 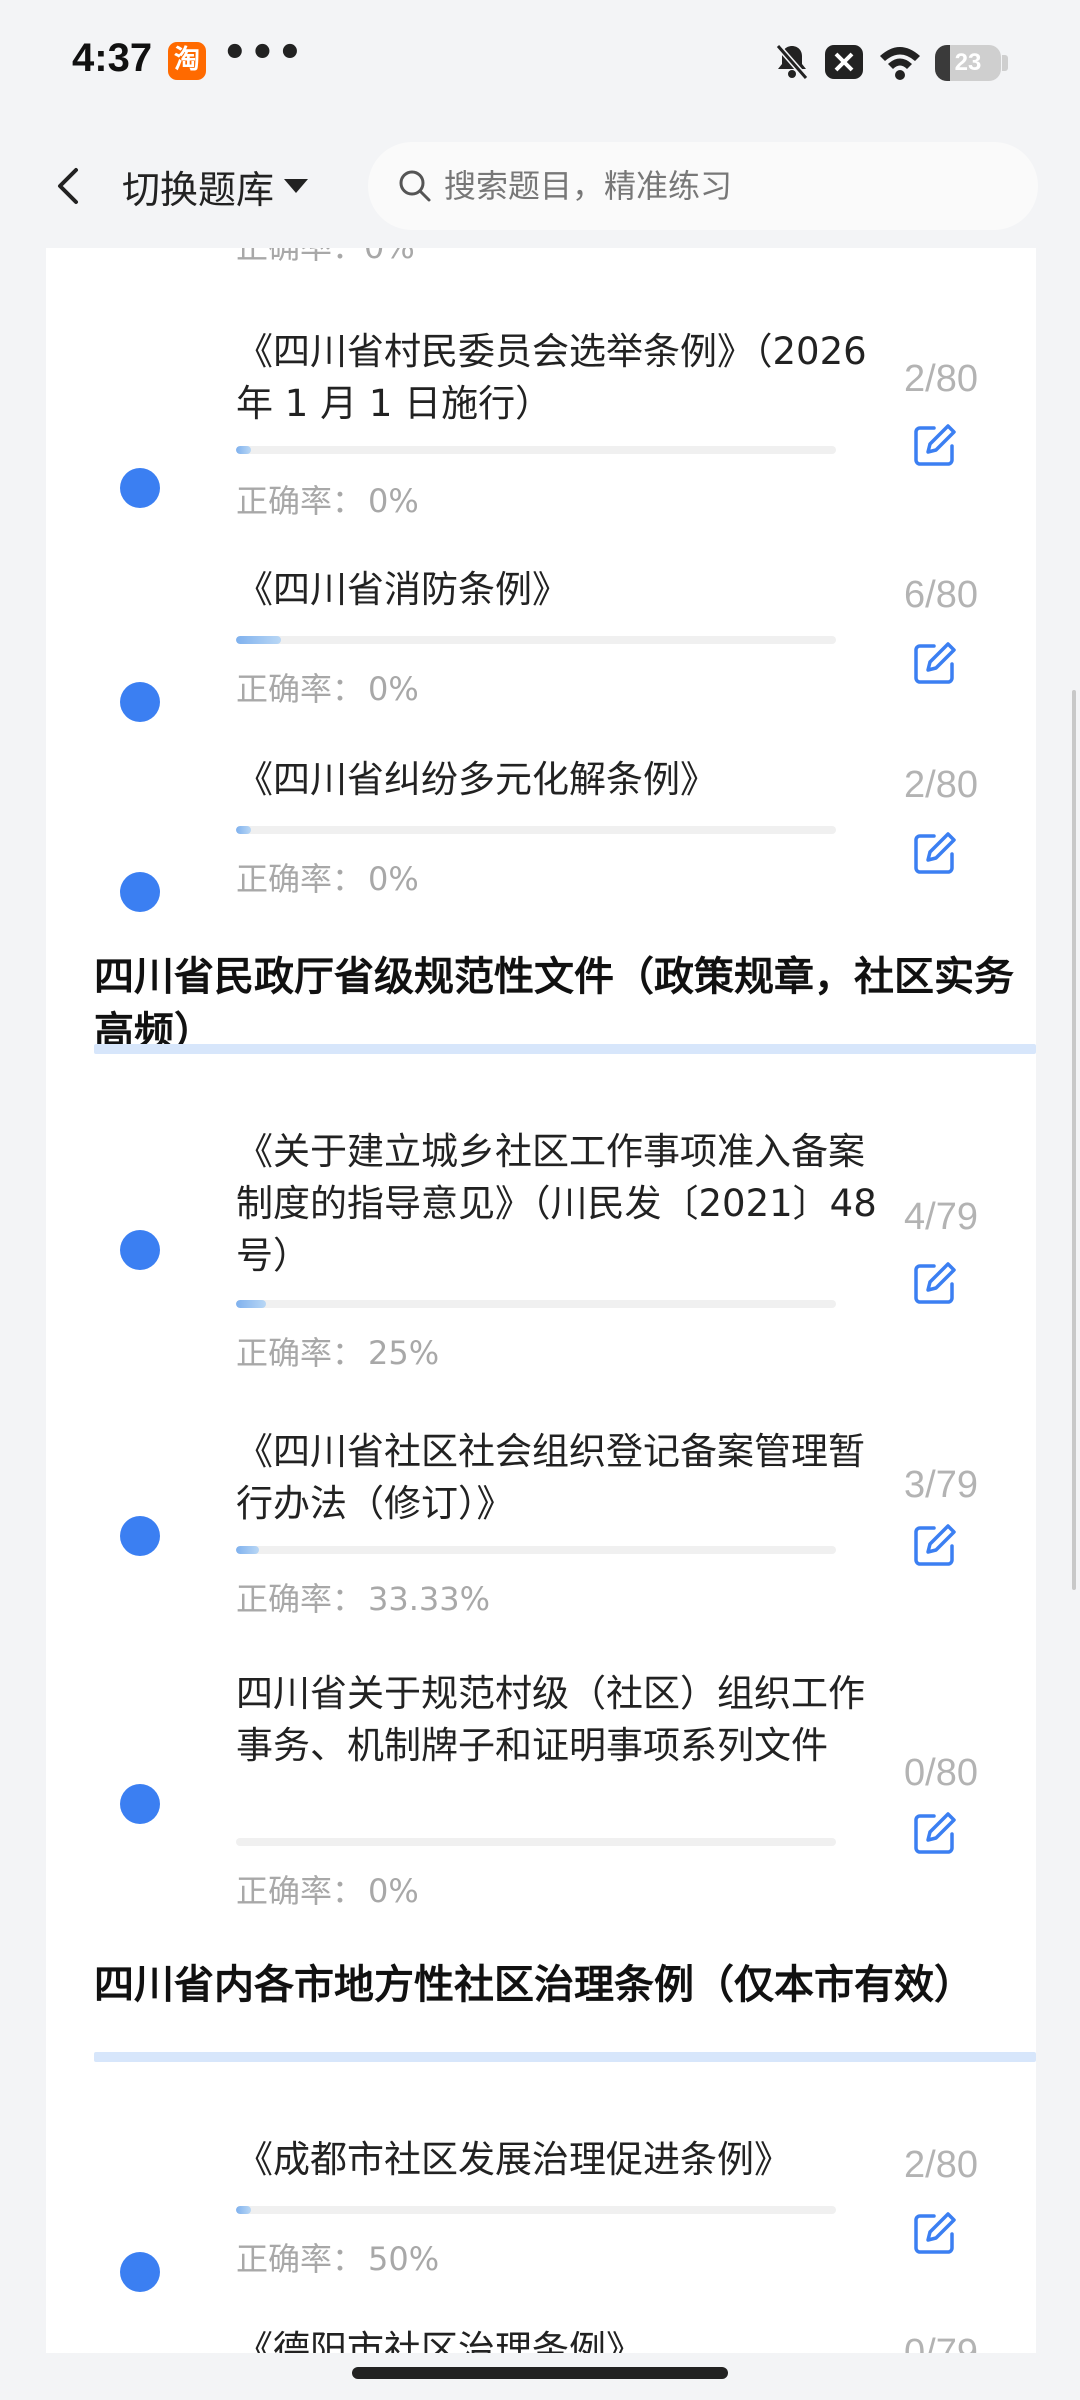 I want to click on battery-cap, so click(x=1005, y=63).